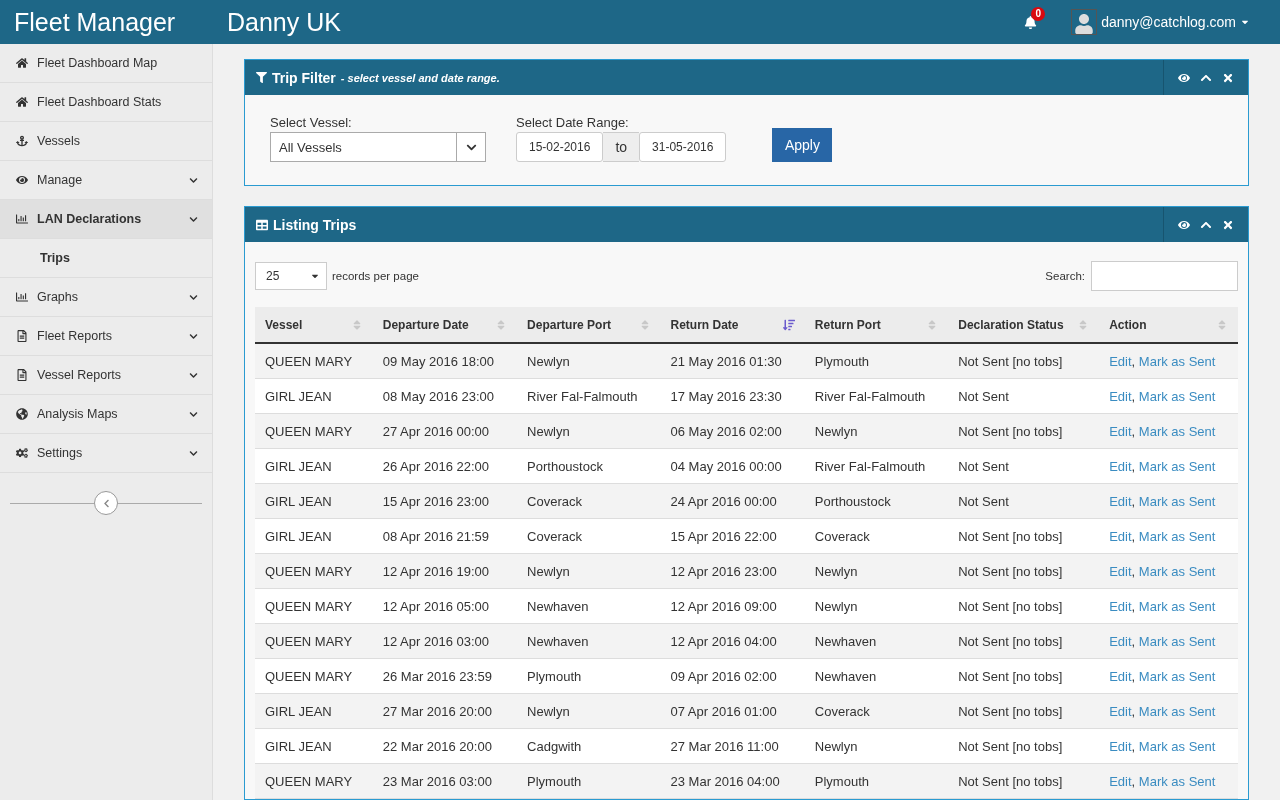 The width and height of the screenshot is (1280, 800). Describe the element at coordinates (732, 466) in the screenshot. I see `table-cell: 04 May 2016 00:00` at that location.